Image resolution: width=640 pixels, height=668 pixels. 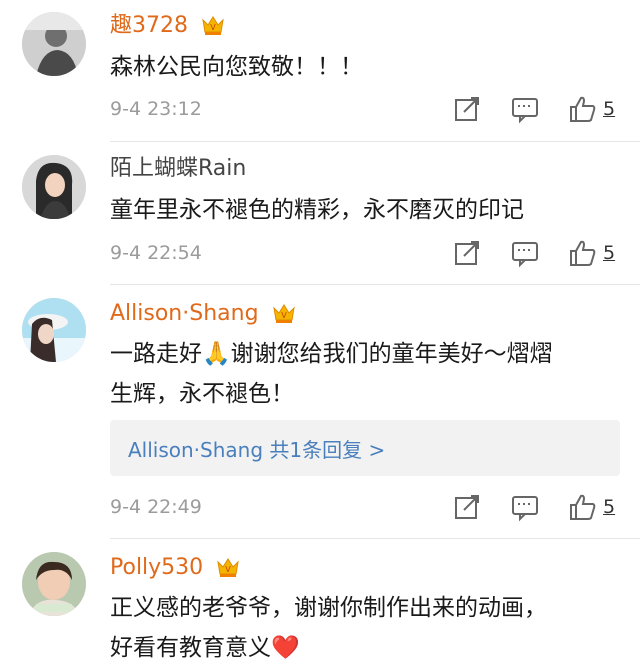 What do you see at coordinates (156, 253) in the screenshot?
I see `timestamp: 9-4 22:54` at bounding box center [156, 253].